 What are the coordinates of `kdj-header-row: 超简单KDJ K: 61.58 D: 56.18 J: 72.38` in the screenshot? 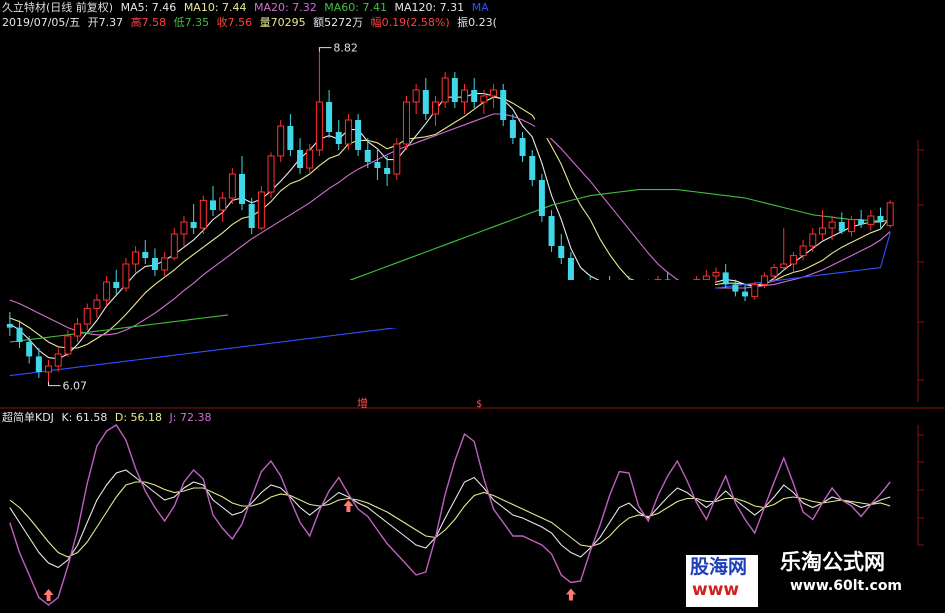 It's located at (108, 418).